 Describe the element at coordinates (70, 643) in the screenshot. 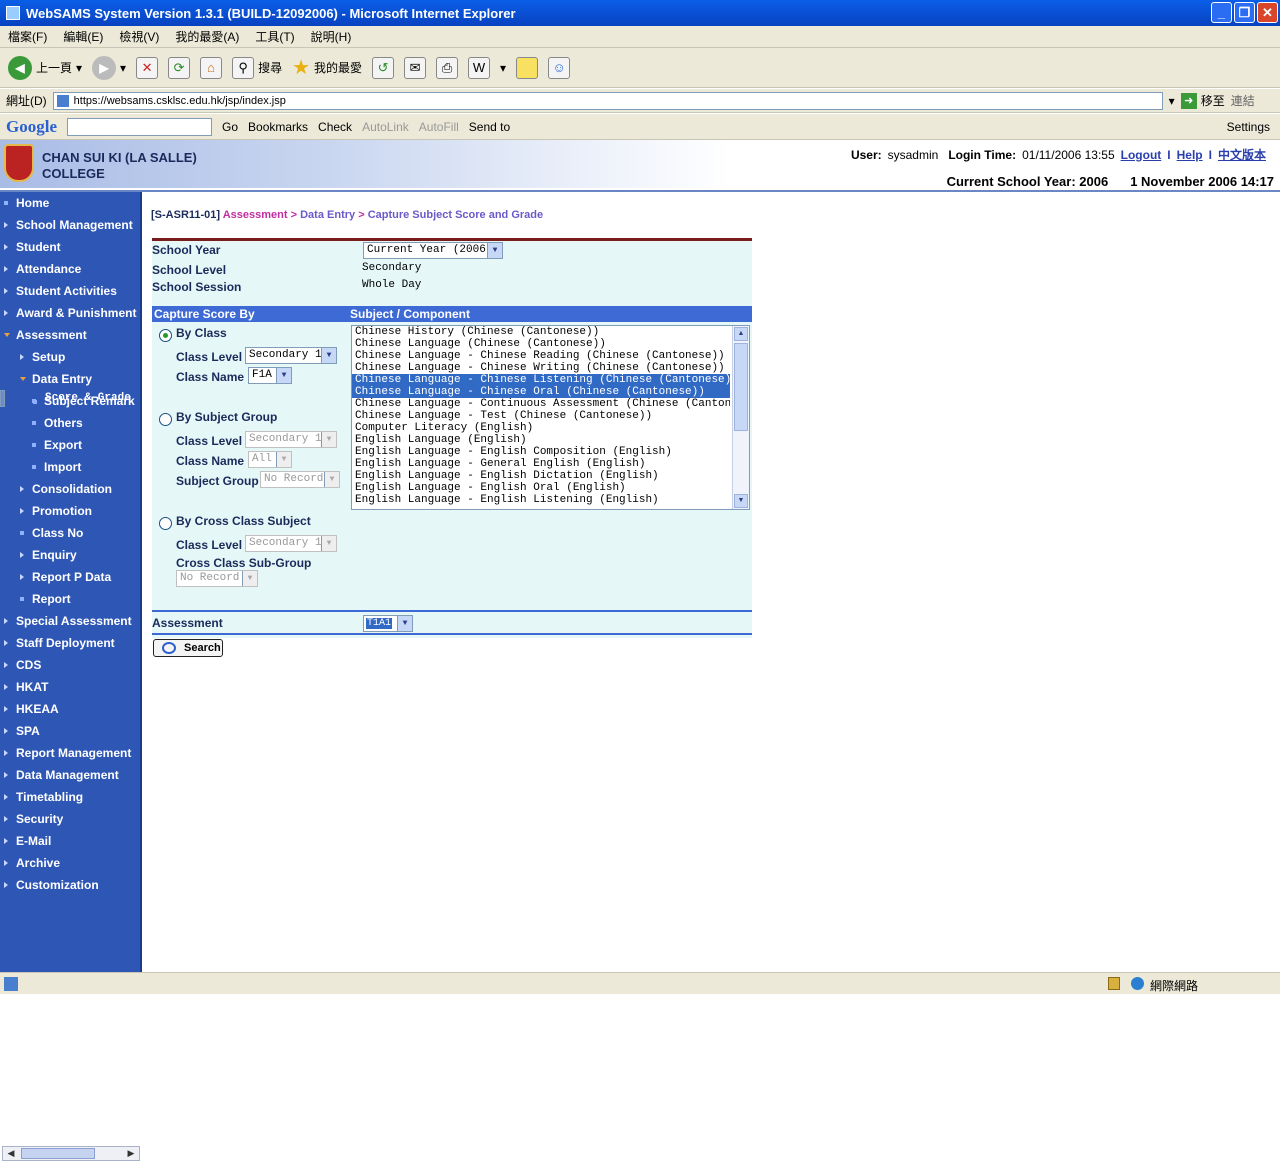

I see `sidebar-item: Staff Deployment` at that location.